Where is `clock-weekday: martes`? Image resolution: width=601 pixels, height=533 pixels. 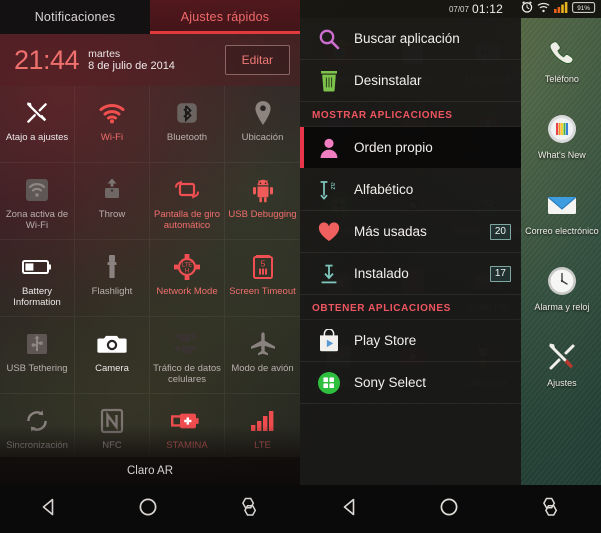
clock-weekday: martes is located at coordinates (104, 53).